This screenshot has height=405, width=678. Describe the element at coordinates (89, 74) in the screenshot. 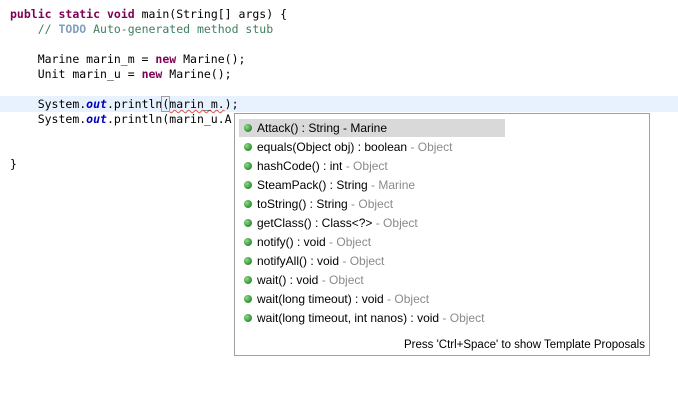

I see `unit-decl-text: Unit marin_u =` at that location.